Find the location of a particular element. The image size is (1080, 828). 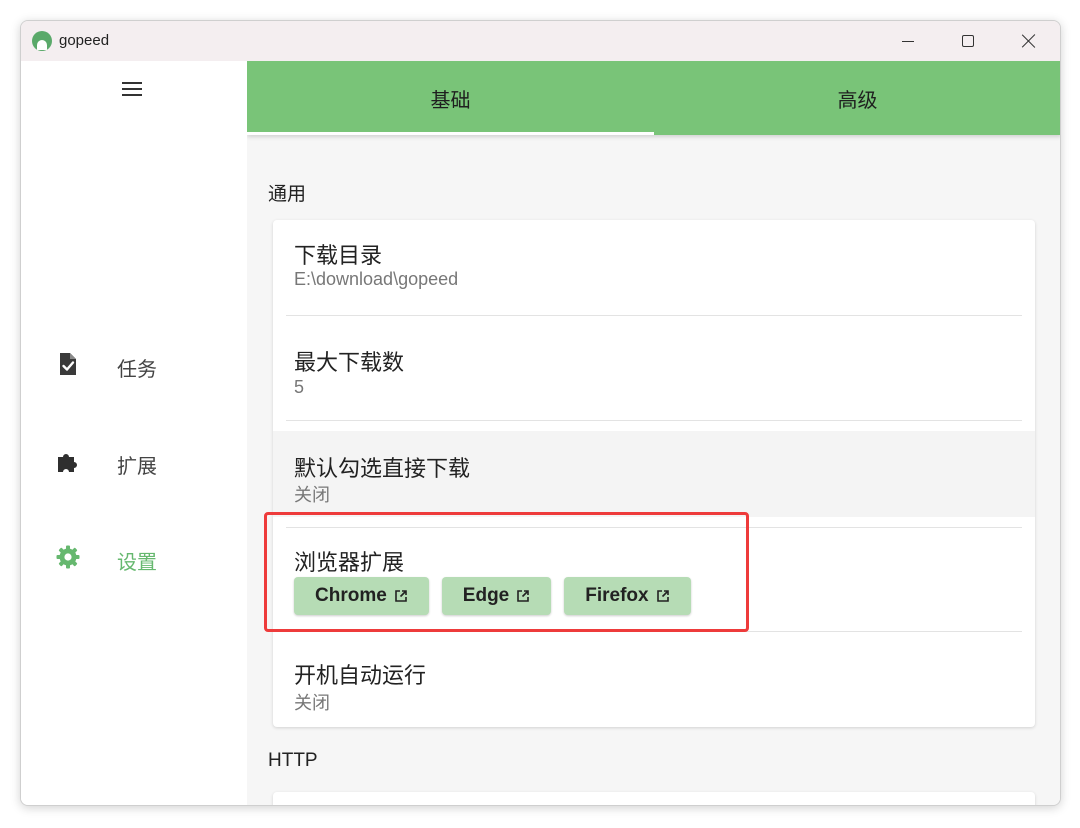

sidebar-item-tasks: 任务 is located at coordinates (134, 364).